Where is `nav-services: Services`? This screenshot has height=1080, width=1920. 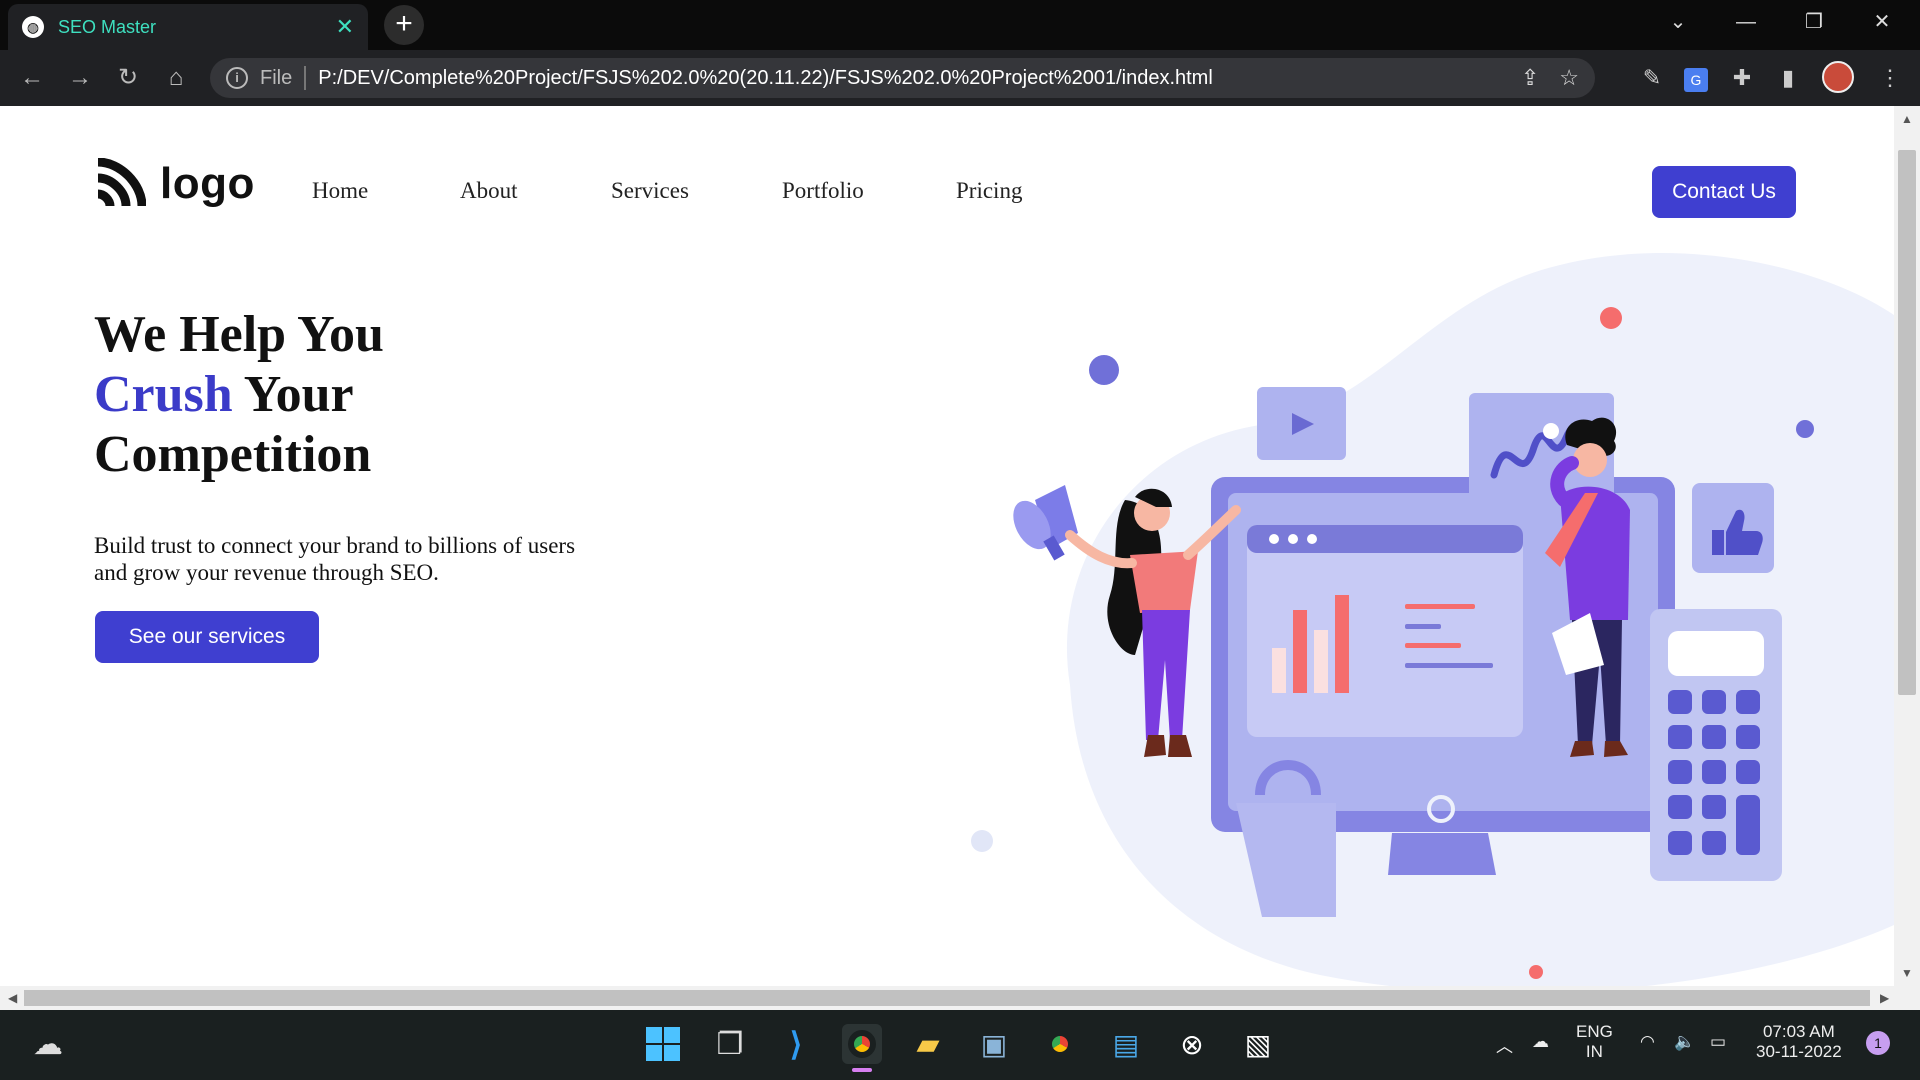 nav-services: Services is located at coordinates (650, 191).